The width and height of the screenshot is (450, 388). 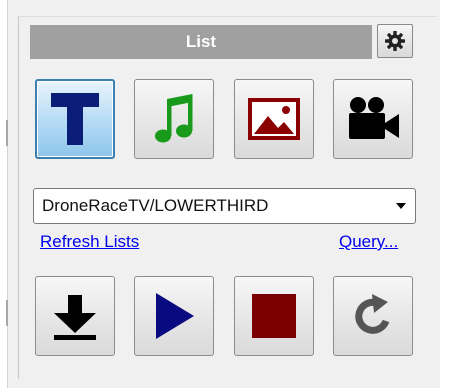 I want to click on settings-button, so click(x=395, y=41).